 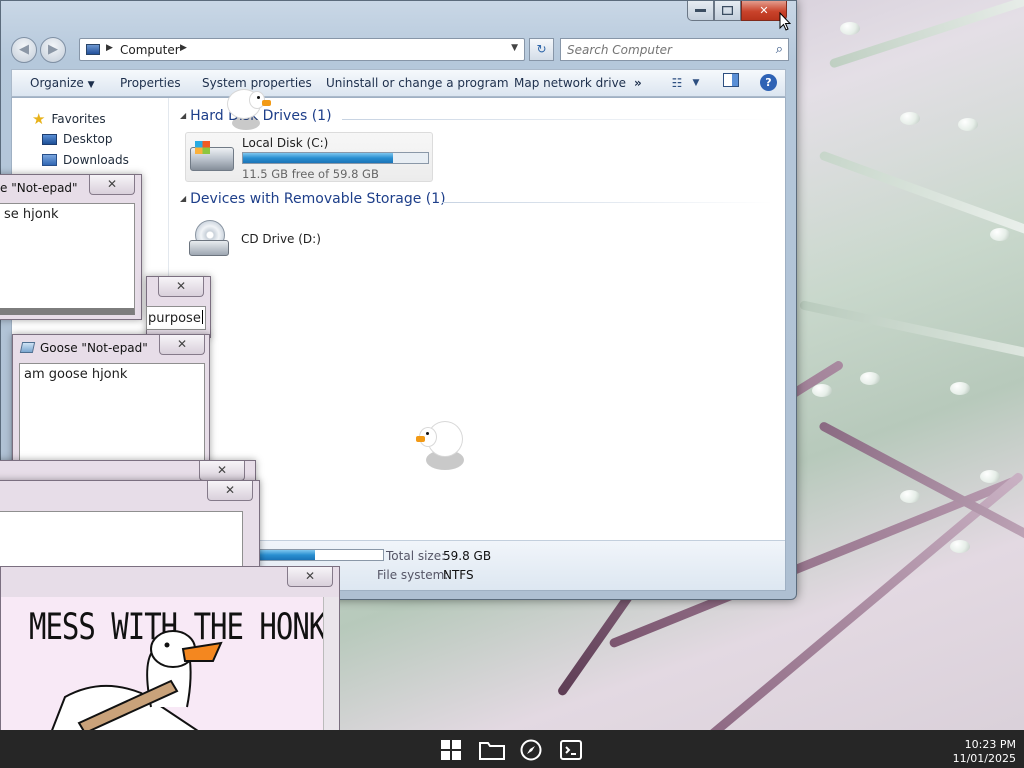 What do you see at coordinates (176, 318) in the screenshot?
I see `text-input-field: purpose` at bounding box center [176, 318].